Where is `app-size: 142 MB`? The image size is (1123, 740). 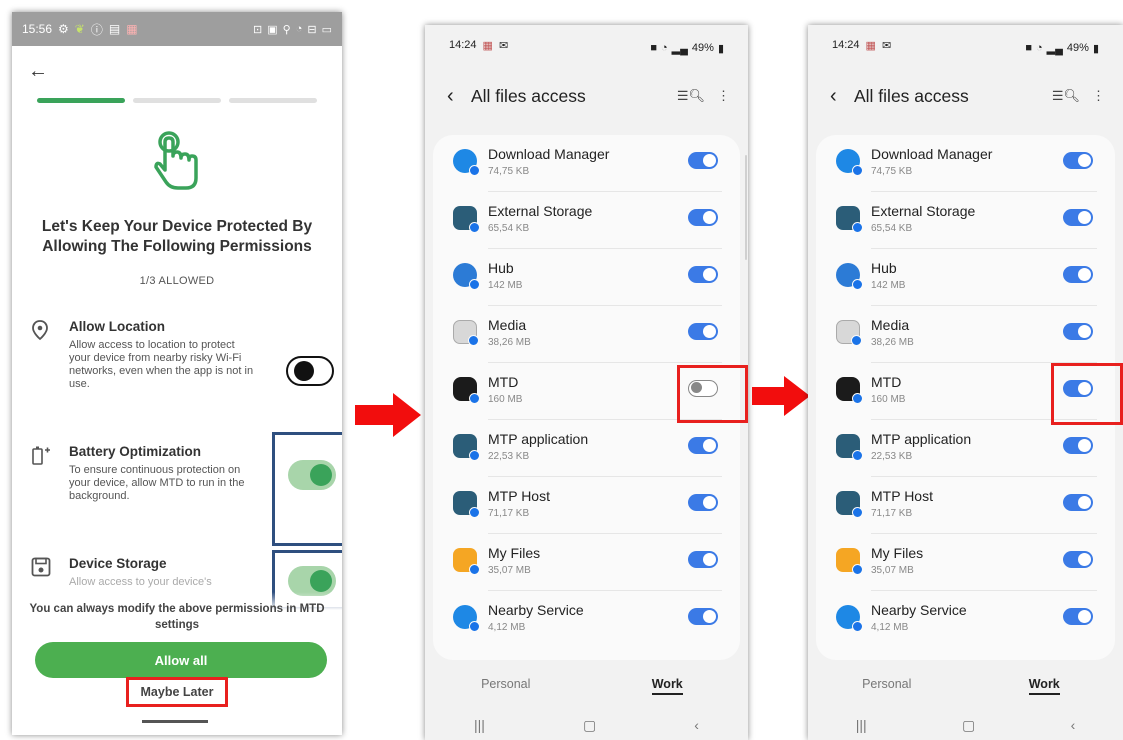
app-size: 142 MB is located at coordinates (888, 285).